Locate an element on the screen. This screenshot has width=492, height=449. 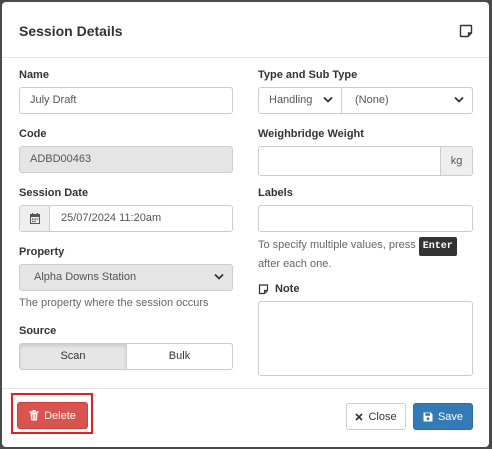
subtype-select: (None) is located at coordinates (407, 100).